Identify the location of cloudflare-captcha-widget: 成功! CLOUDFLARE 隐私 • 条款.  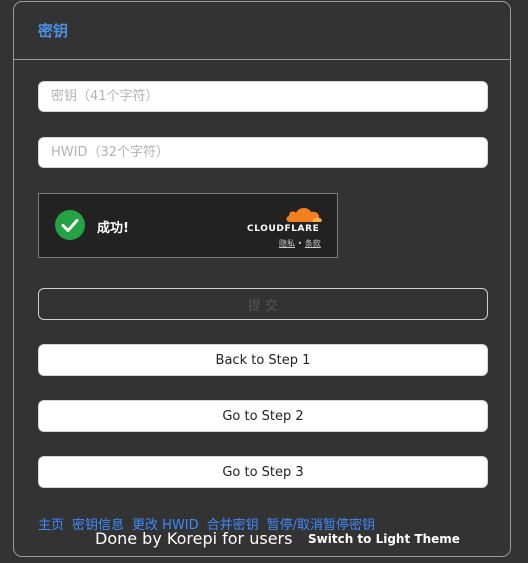
(188, 225).